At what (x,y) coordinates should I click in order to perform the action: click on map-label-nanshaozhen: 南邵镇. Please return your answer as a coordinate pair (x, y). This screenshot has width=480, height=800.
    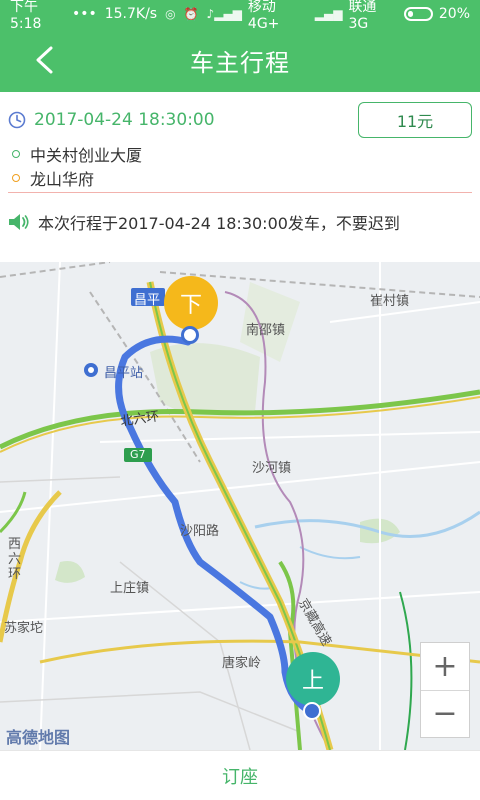
    Looking at the image, I should click on (266, 330).